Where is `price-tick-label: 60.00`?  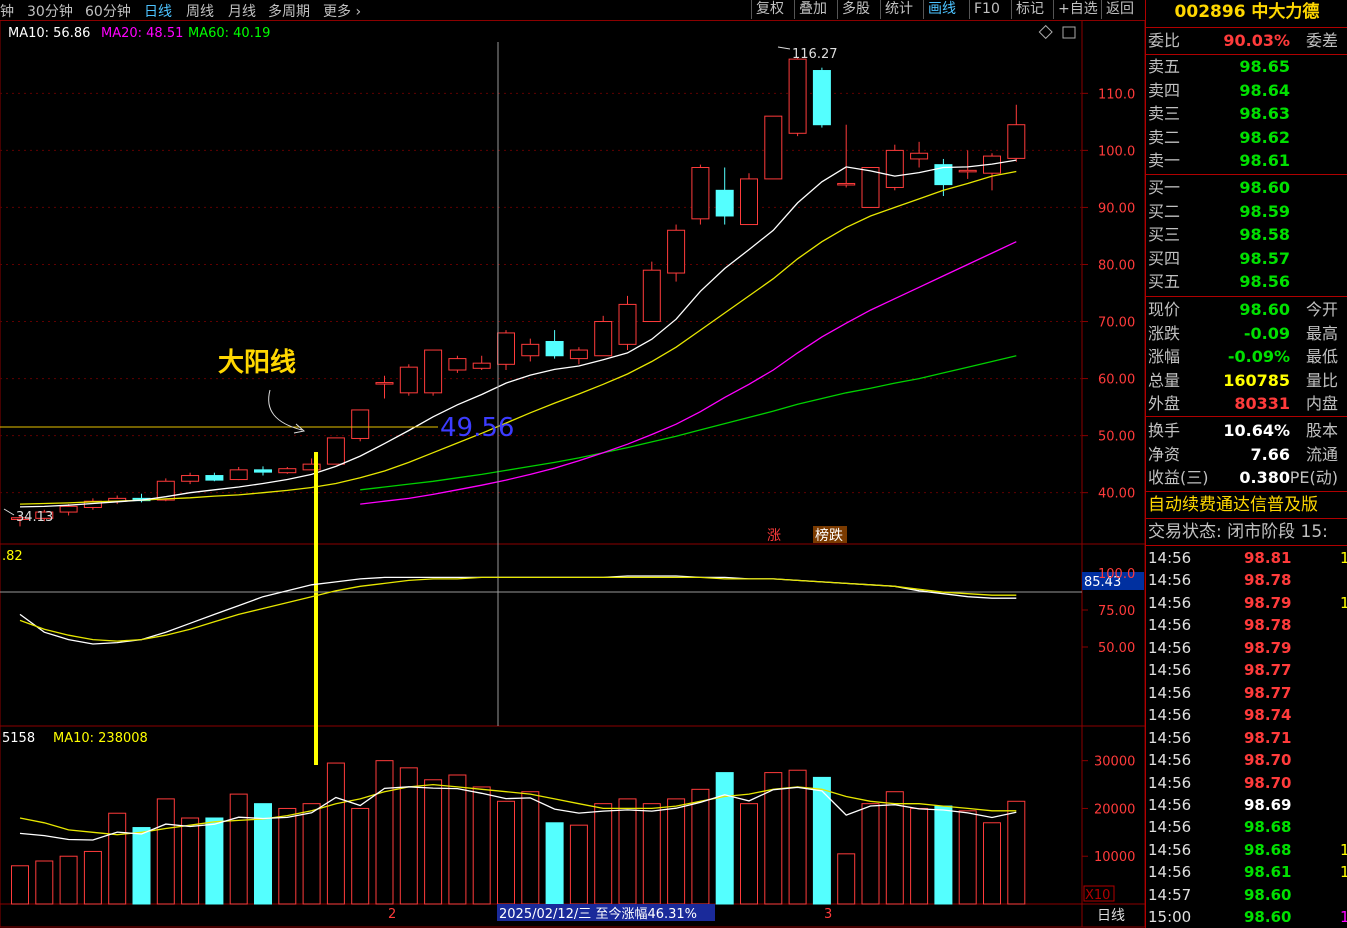 price-tick-label: 60.00 is located at coordinates (1116, 380).